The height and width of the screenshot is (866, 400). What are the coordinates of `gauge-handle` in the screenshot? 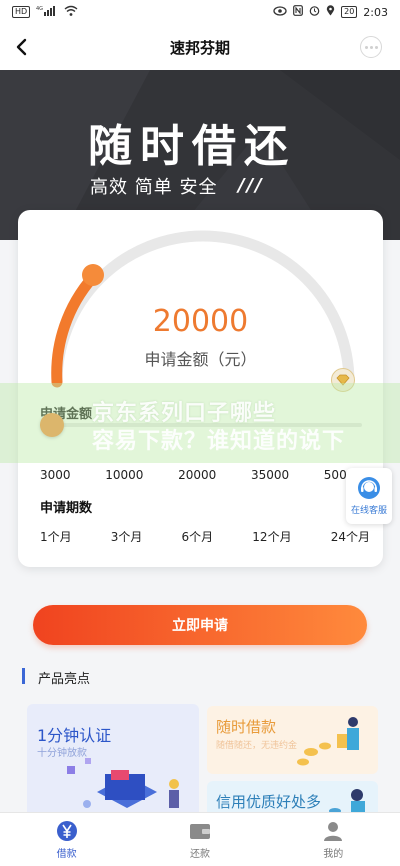 It's located at (93, 275).